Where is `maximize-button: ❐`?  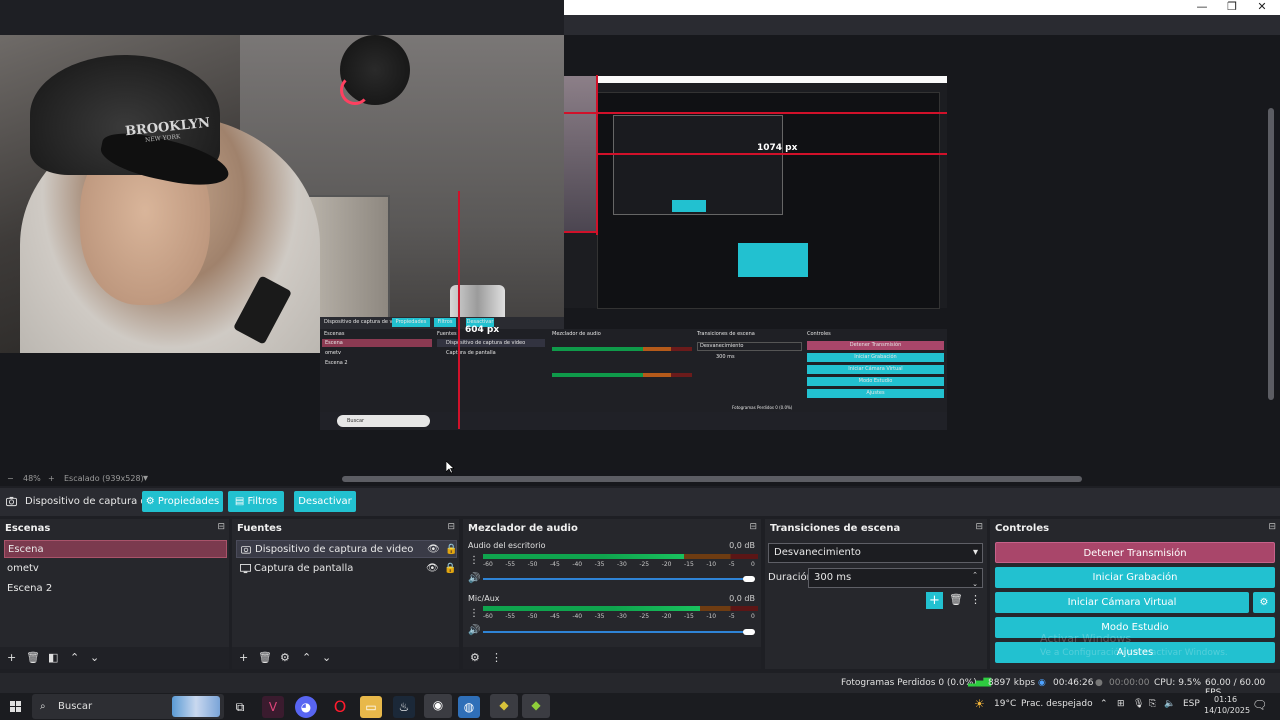
maximize-button: ❐ is located at coordinates (1232, 7).